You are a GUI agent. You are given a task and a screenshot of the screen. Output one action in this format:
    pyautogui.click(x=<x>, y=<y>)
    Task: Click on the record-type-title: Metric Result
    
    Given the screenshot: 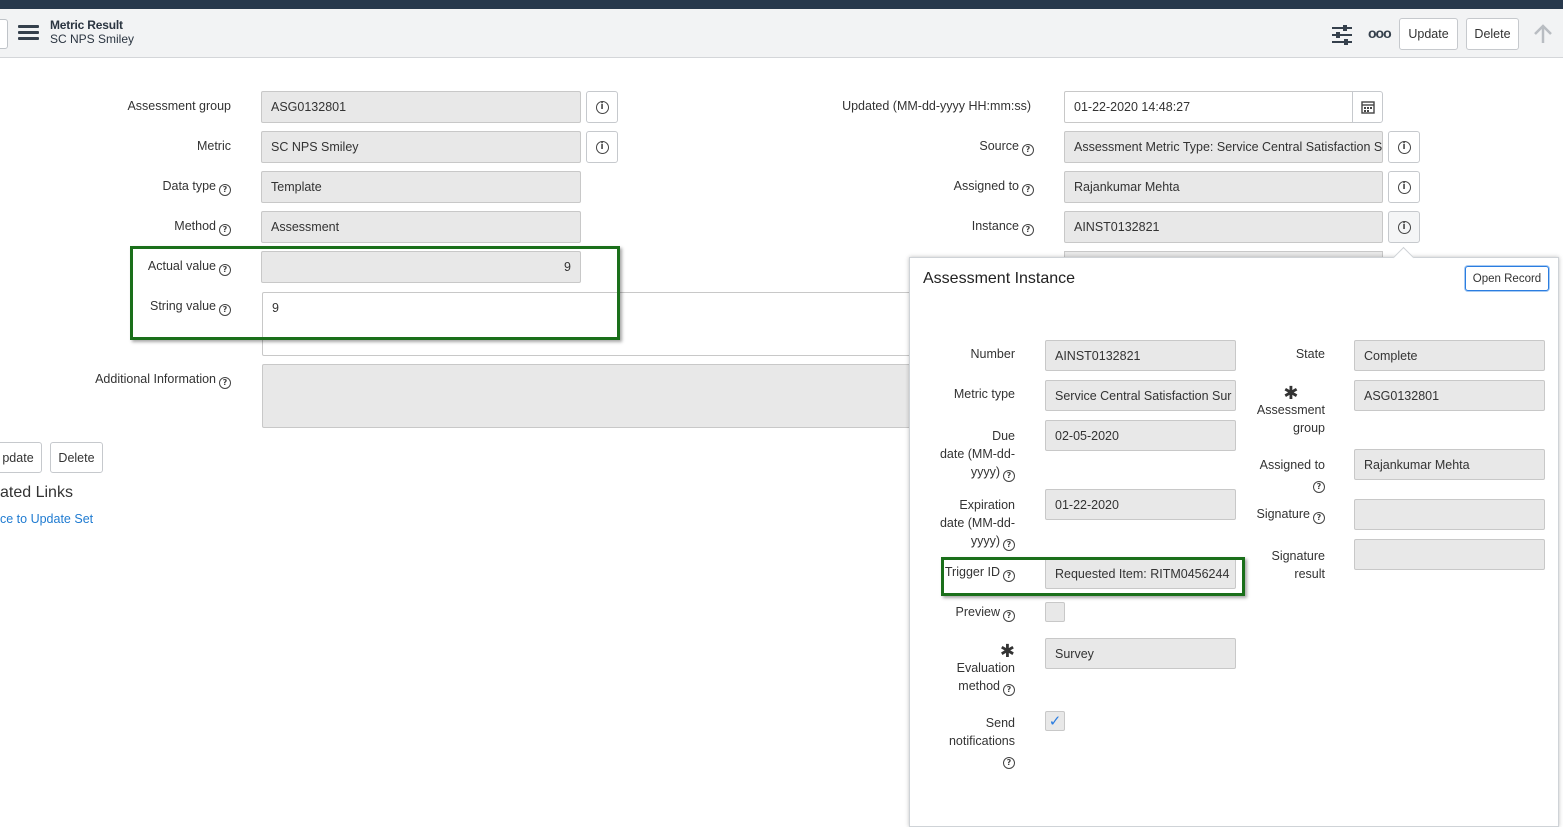 What is the action you would take?
    pyautogui.click(x=86, y=25)
    